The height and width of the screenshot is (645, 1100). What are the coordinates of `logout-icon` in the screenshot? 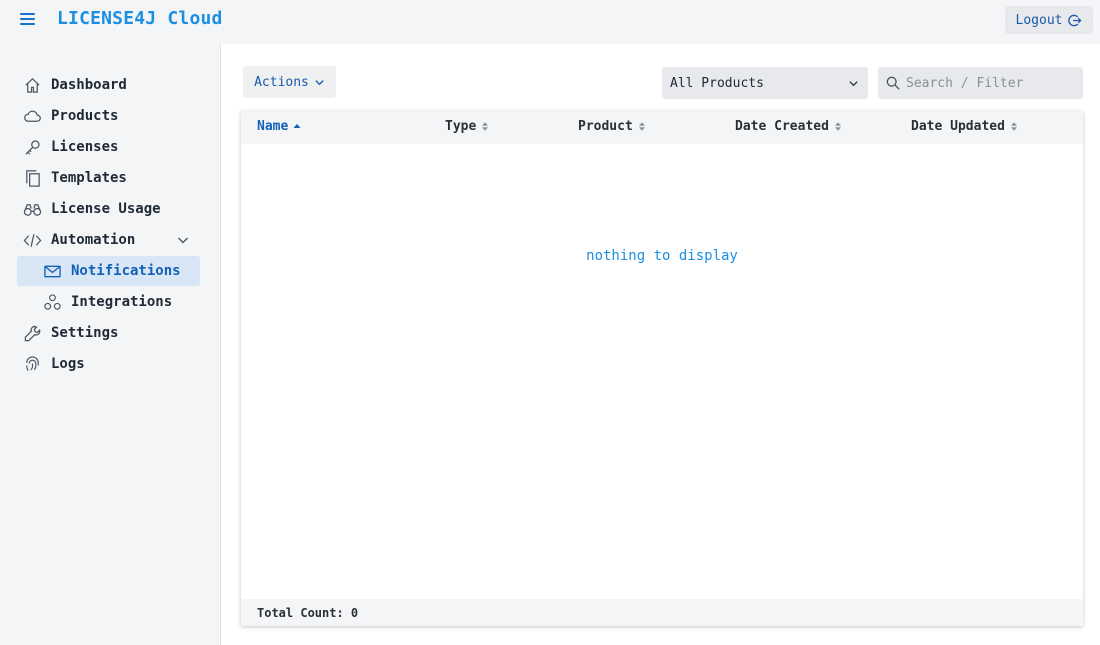 It's located at (1075, 20).